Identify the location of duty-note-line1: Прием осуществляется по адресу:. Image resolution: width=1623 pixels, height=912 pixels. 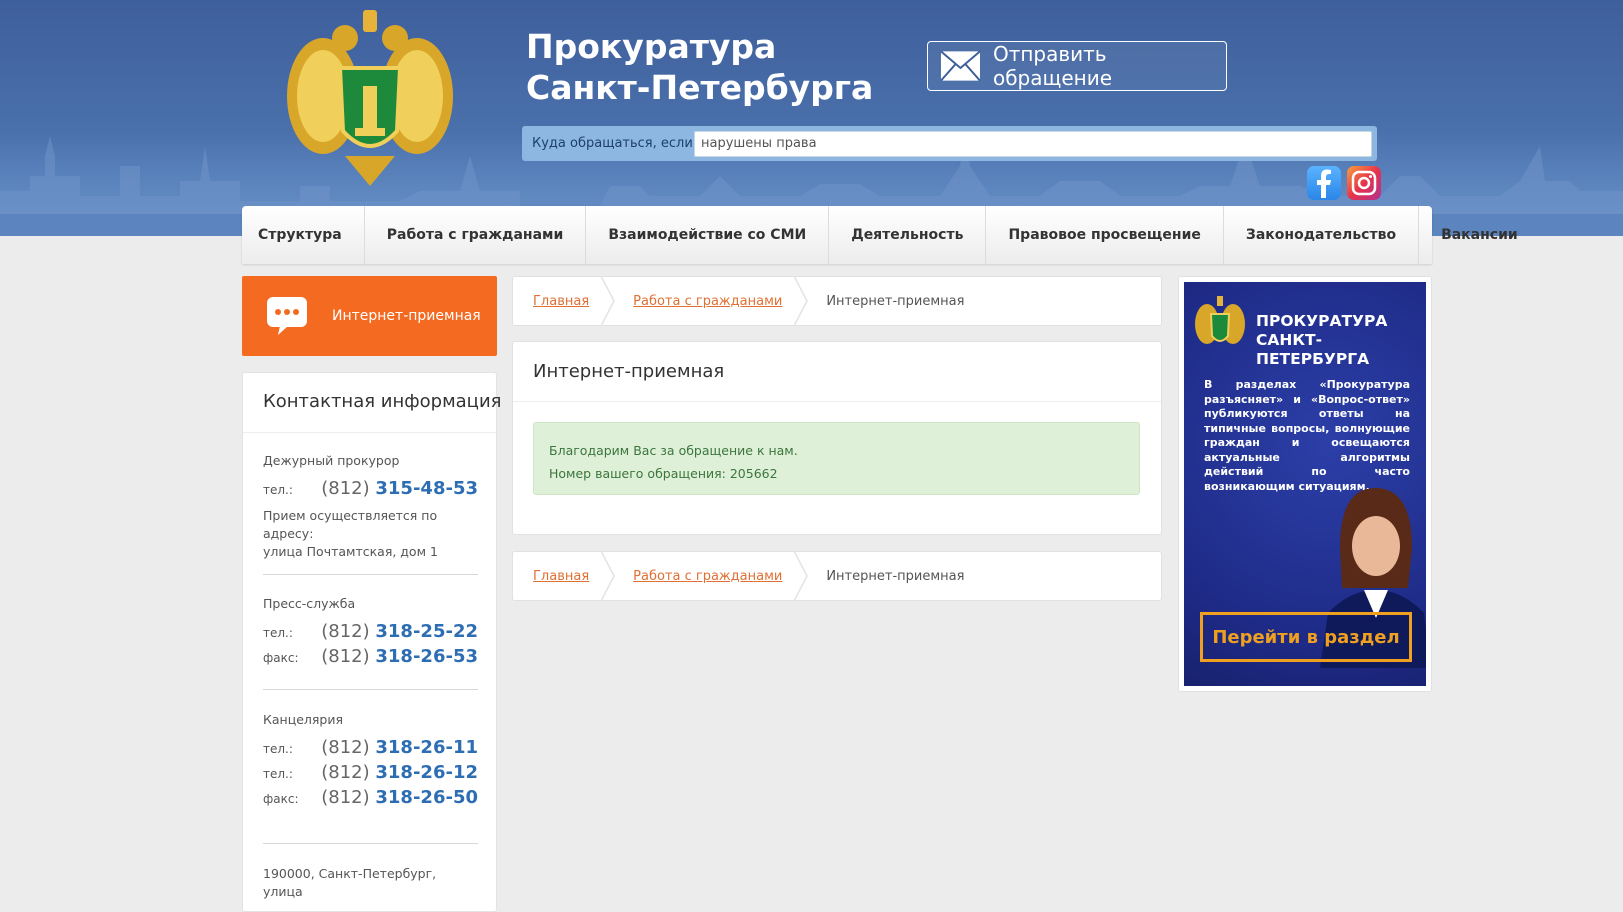
(350, 524).